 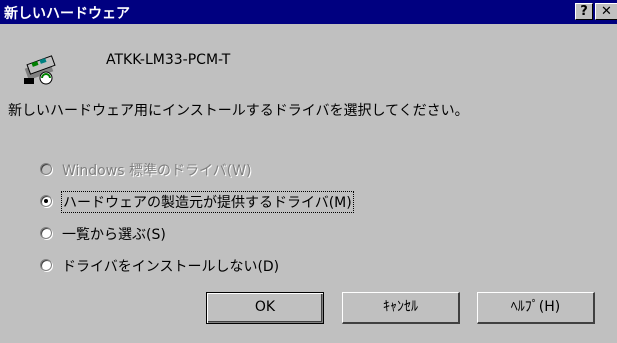 What do you see at coordinates (401, 308) in the screenshot?
I see `cancel-button: ｷｬﾝｾﾙ` at bounding box center [401, 308].